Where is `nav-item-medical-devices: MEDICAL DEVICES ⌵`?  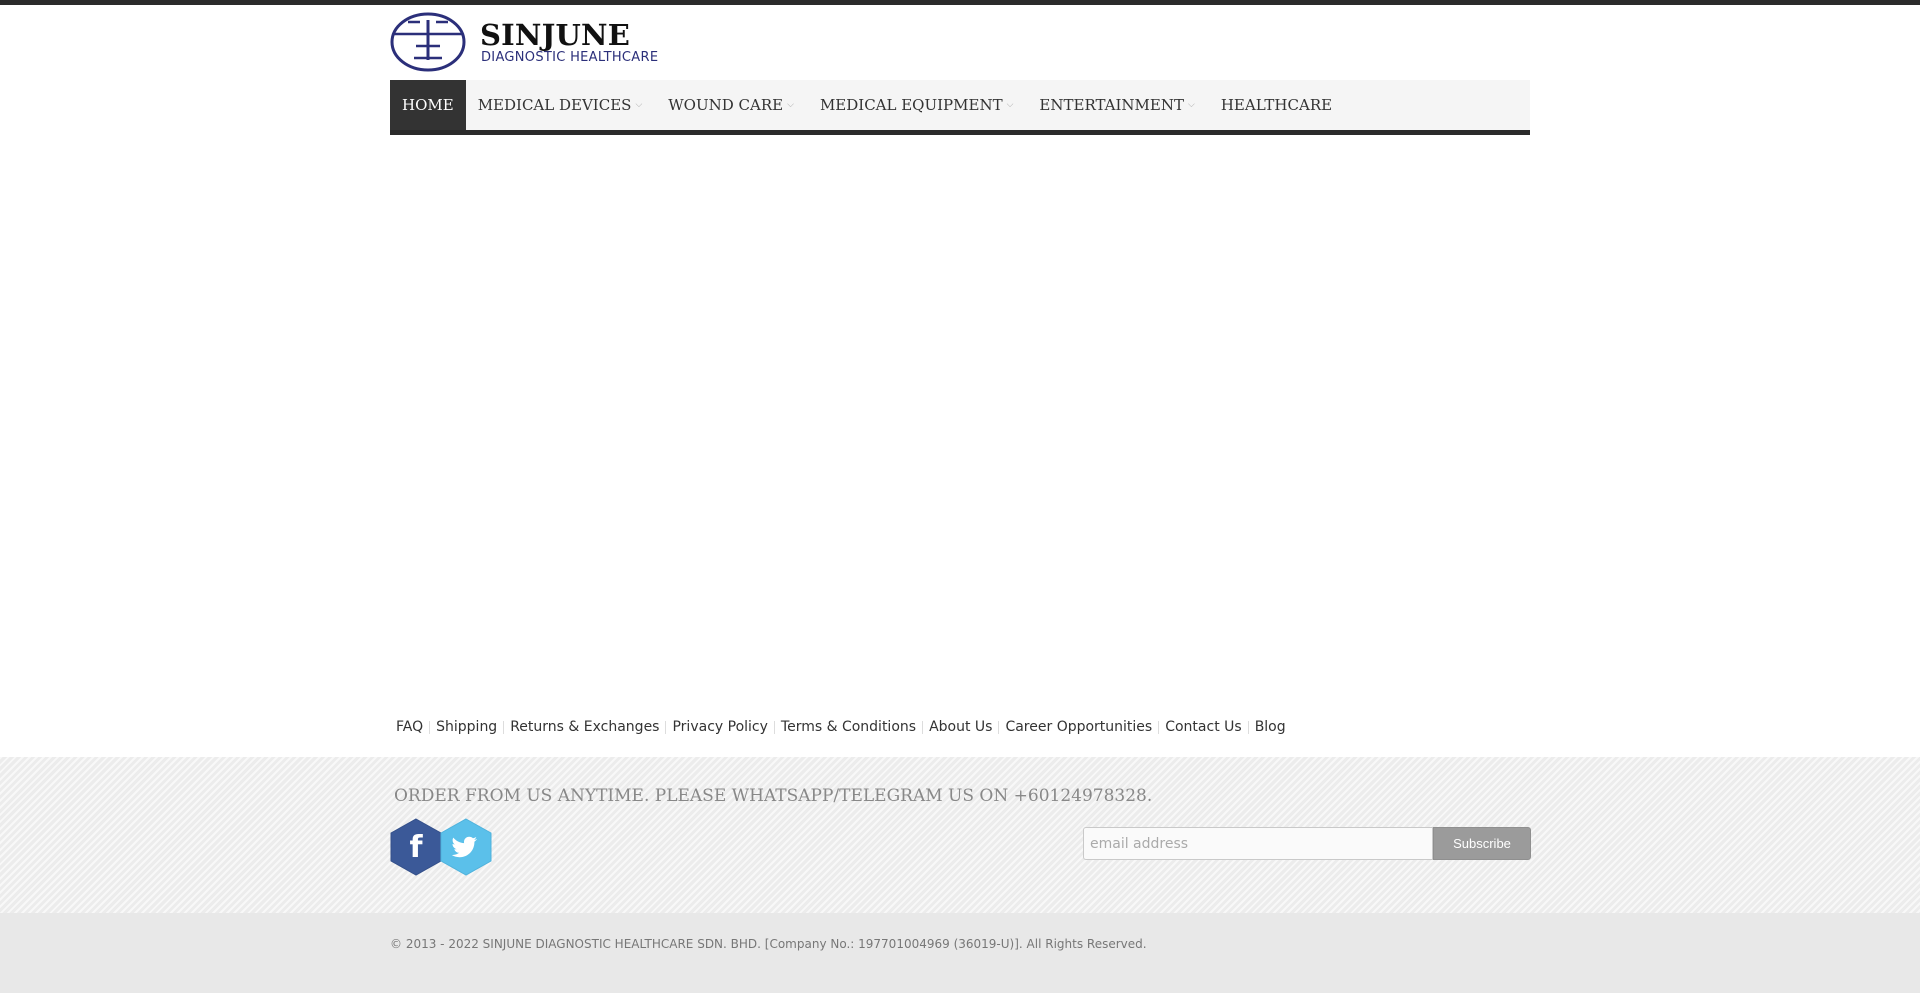
nav-item-medical-devices: MEDICAL DEVICES ⌵ is located at coordinates (561, 105).